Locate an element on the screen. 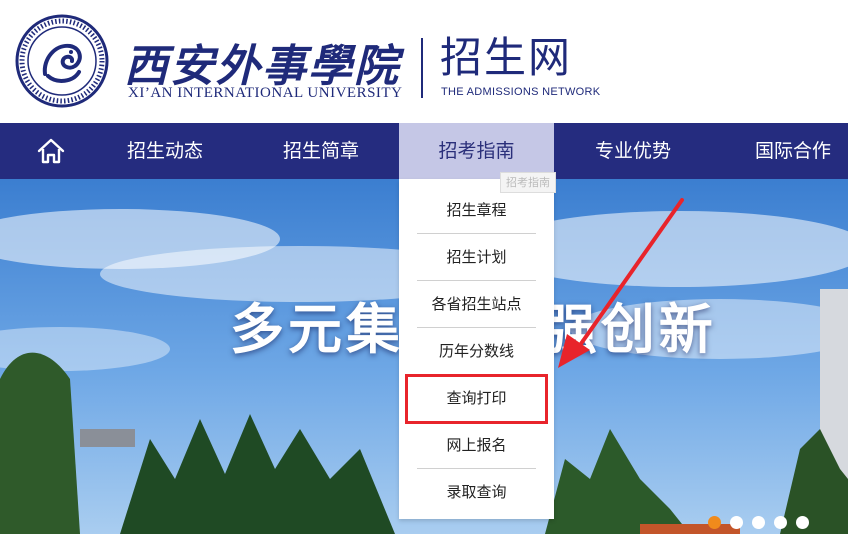  dropdown-item-past-scores: 历年分数线 is located at coordinates (476, 351).